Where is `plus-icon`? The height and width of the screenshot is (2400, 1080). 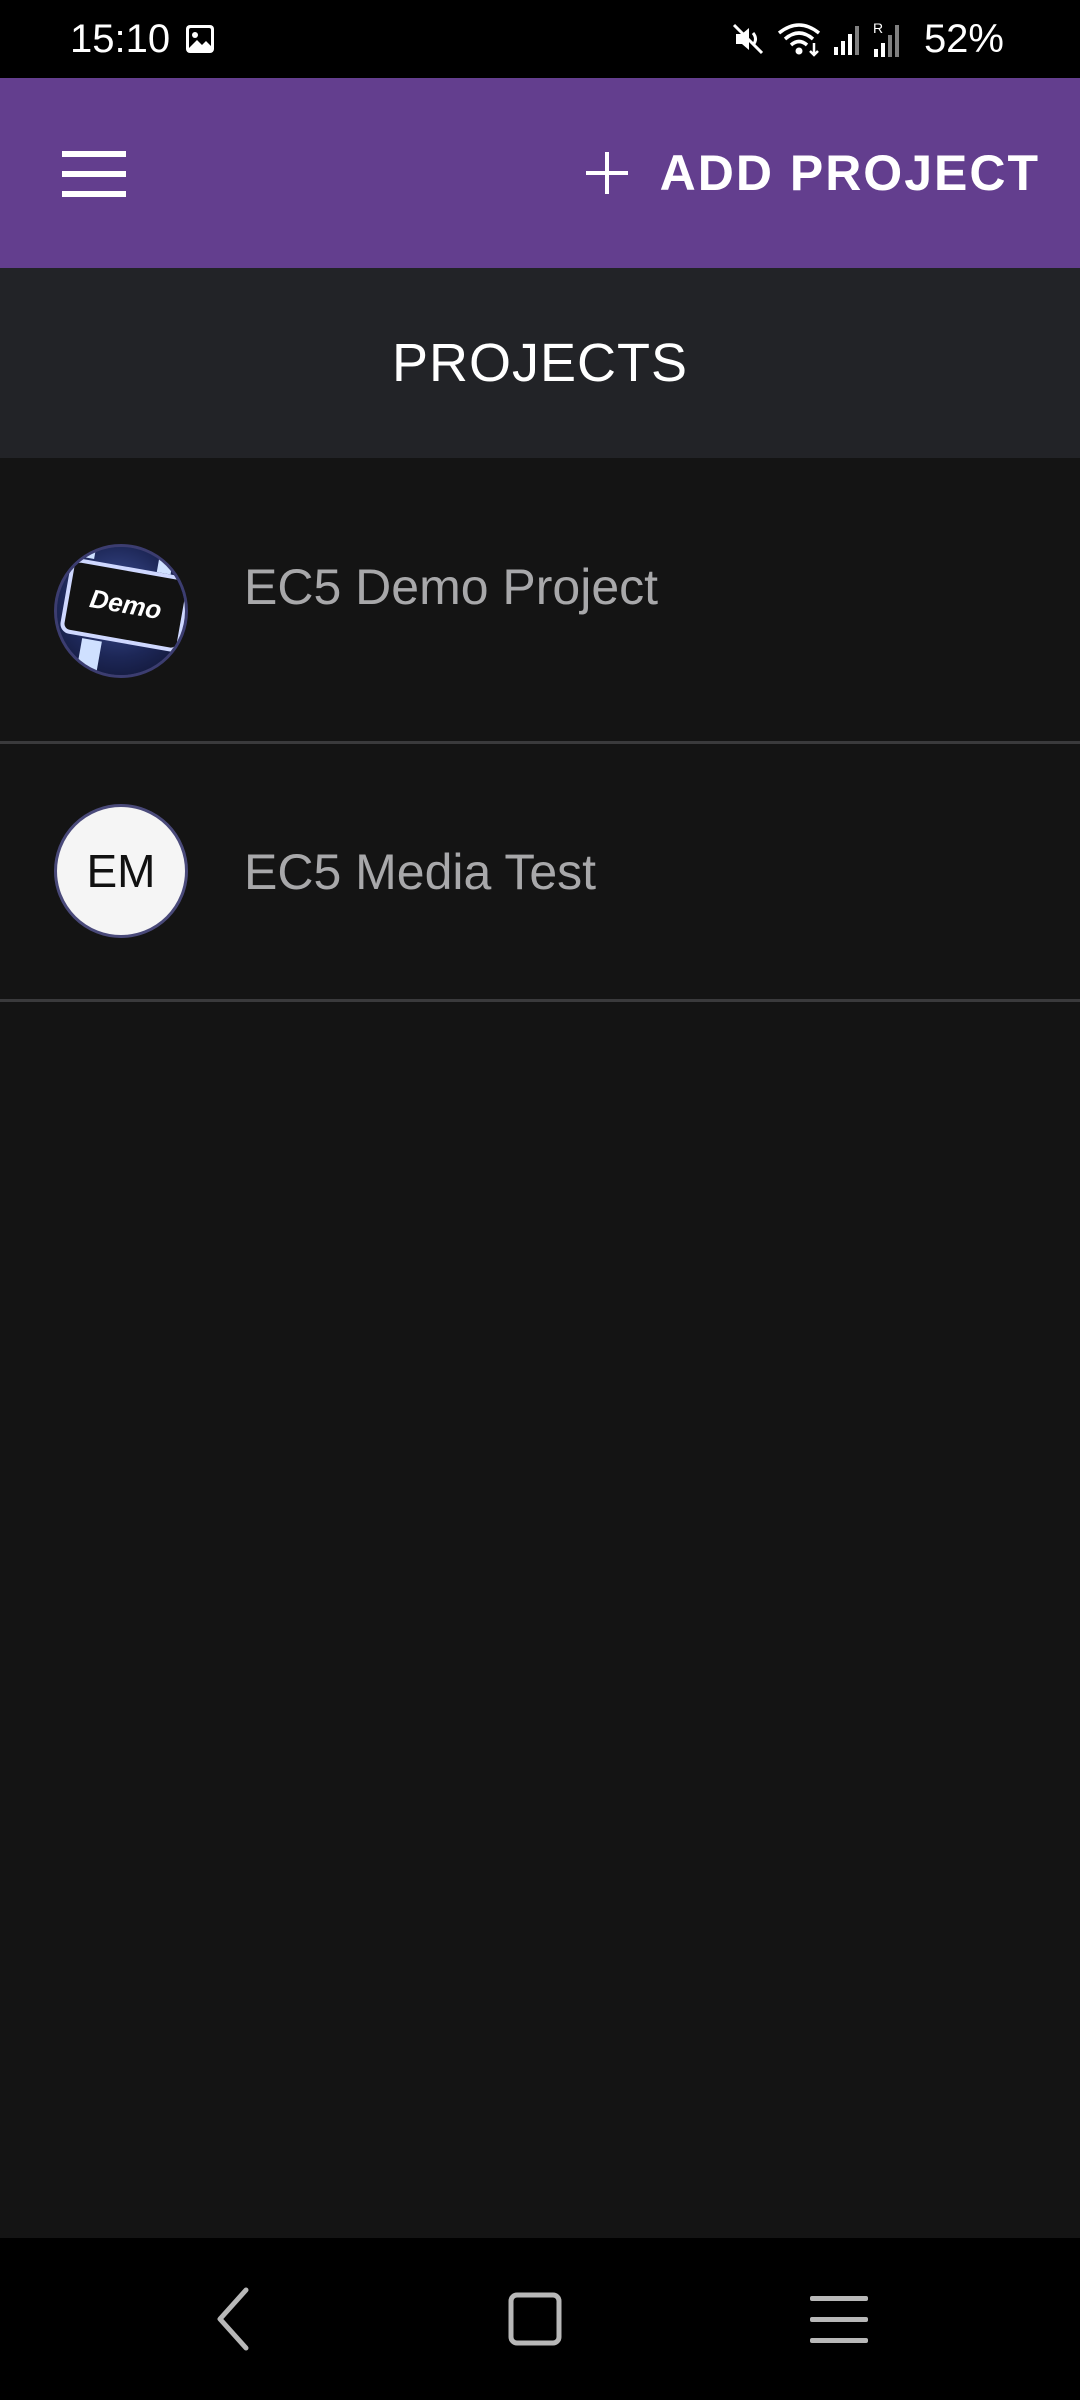
plus-icon is located at coordinates (606, 173).